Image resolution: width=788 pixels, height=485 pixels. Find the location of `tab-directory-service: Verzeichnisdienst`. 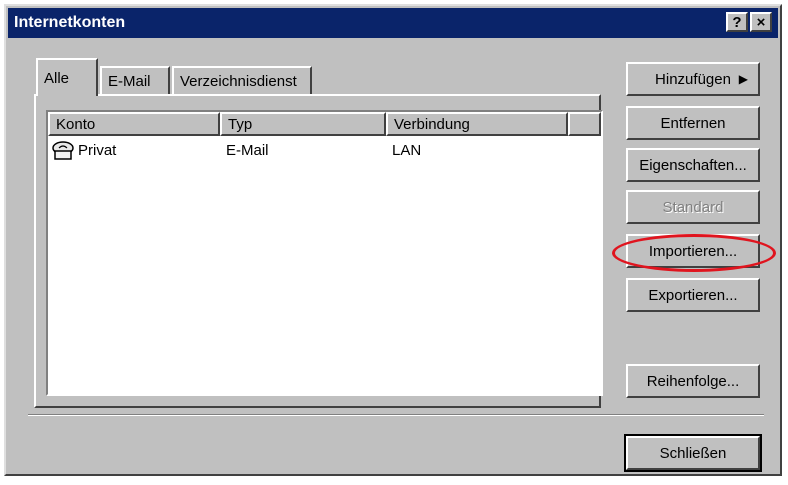

tab-directory-service: Verzeichnisdienst is located at coordinates (242, 80).